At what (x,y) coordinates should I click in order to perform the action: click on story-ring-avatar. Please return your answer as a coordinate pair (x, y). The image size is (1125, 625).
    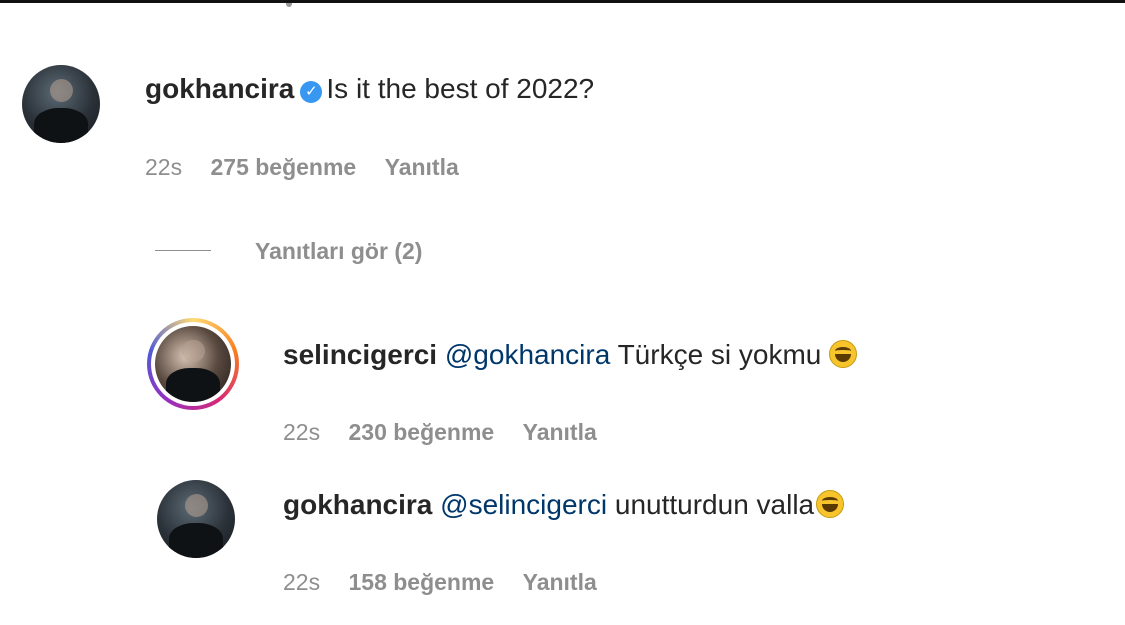
    Looking at the image, I should click on (193, 364).